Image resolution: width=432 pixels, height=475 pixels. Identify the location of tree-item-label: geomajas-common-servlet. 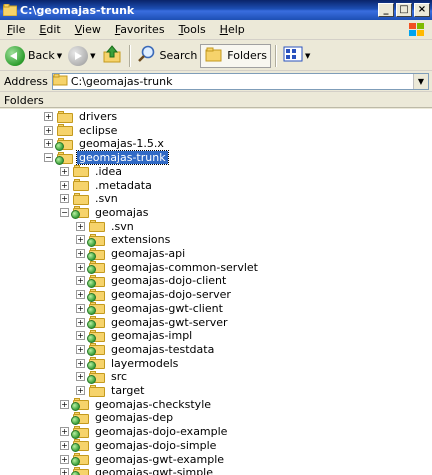
(184, 267).